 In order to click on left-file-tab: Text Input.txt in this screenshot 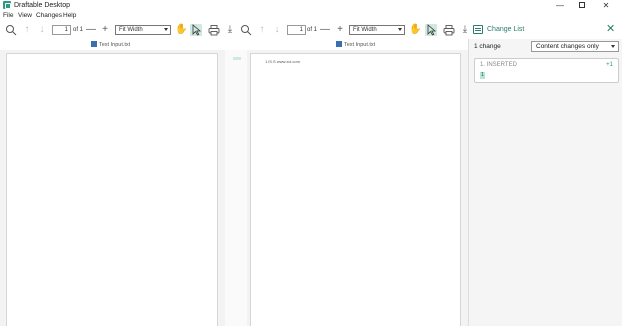, I will do `click(110, 45)`.